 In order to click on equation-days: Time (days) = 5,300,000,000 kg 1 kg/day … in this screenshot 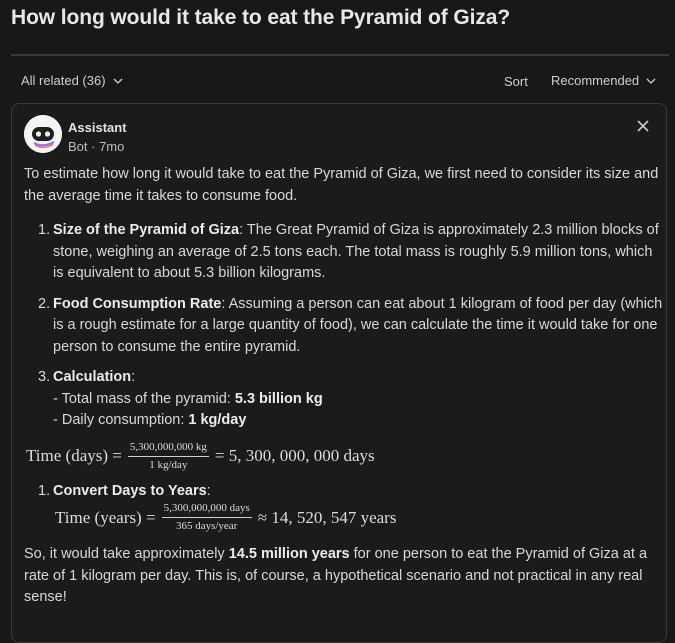, I will do `click(345, 456)`.